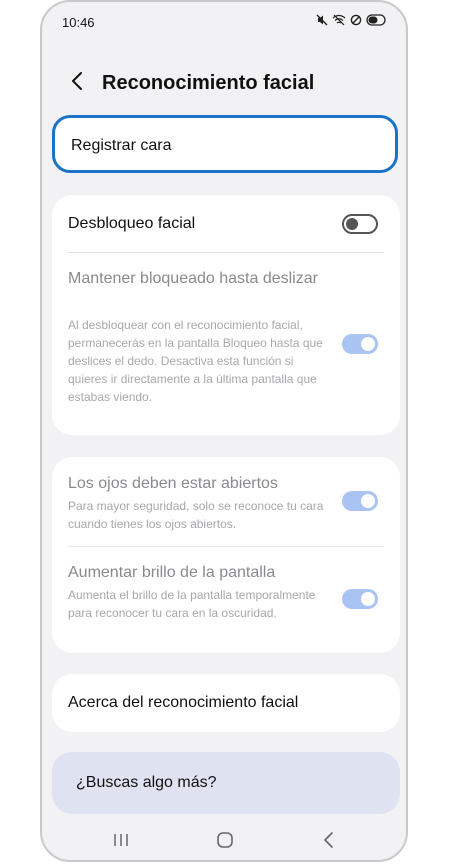 The width and height of the screenshot is (450, 865). Describe the element at coordinates (172, 572) in the screenshot. I see `brightness-title: Aumentar brillo de la pantalla` at that location.